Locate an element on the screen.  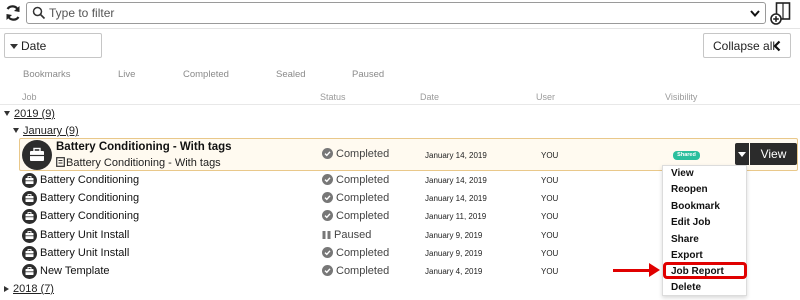
filter-input is located at coordinates (389, 13).